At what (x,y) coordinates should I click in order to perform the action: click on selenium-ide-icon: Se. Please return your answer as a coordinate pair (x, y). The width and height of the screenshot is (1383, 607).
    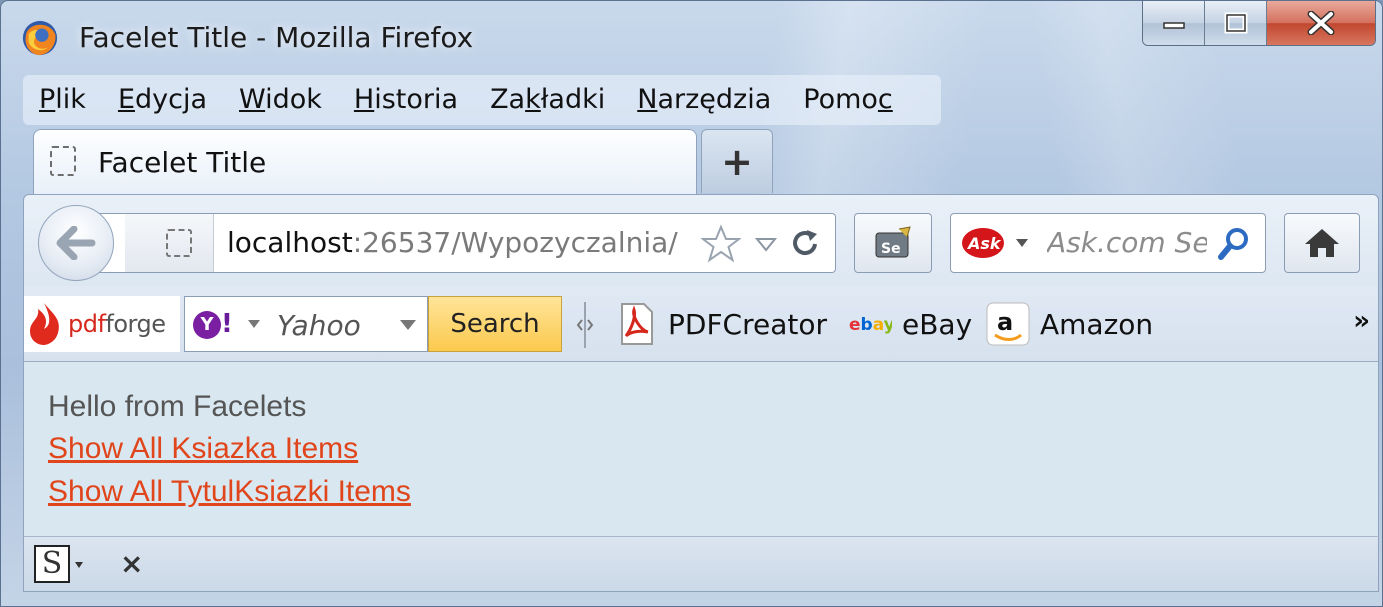
    Looking at the image, I should click on (893, 242).